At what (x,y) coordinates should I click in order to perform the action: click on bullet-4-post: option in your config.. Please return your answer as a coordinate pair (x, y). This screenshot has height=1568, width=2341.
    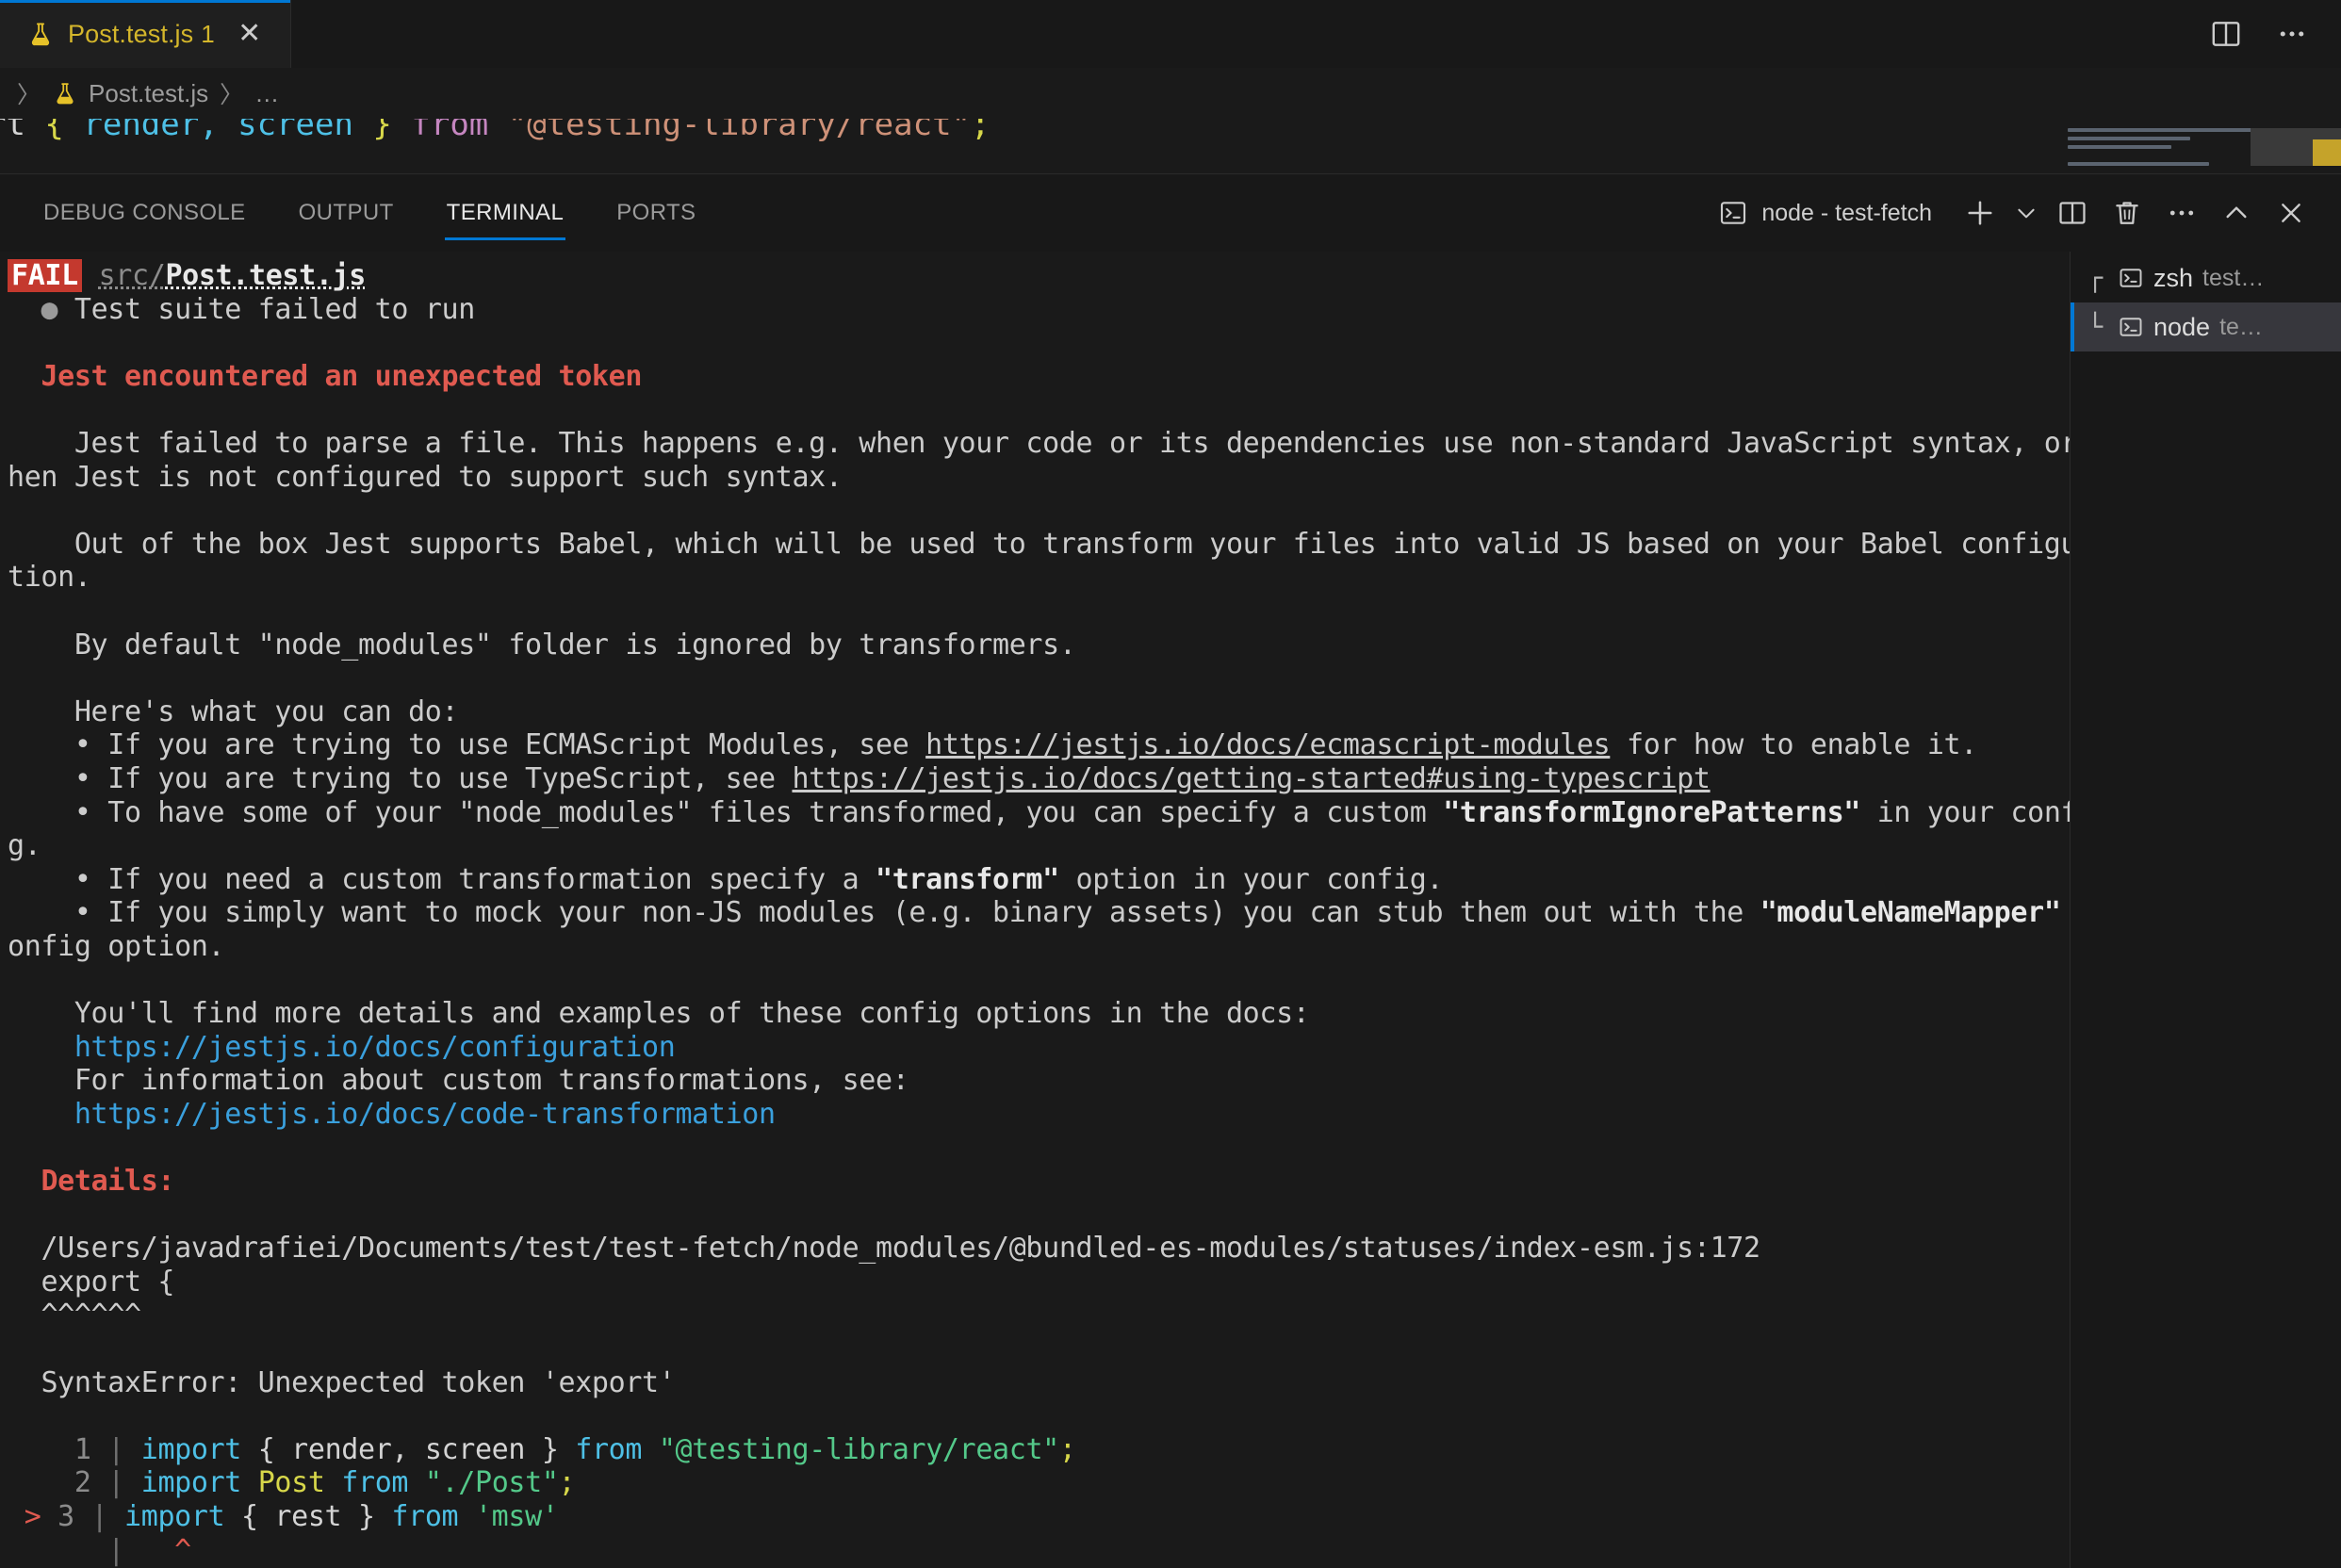
    Looking at the image, I should click on (1251, 879).